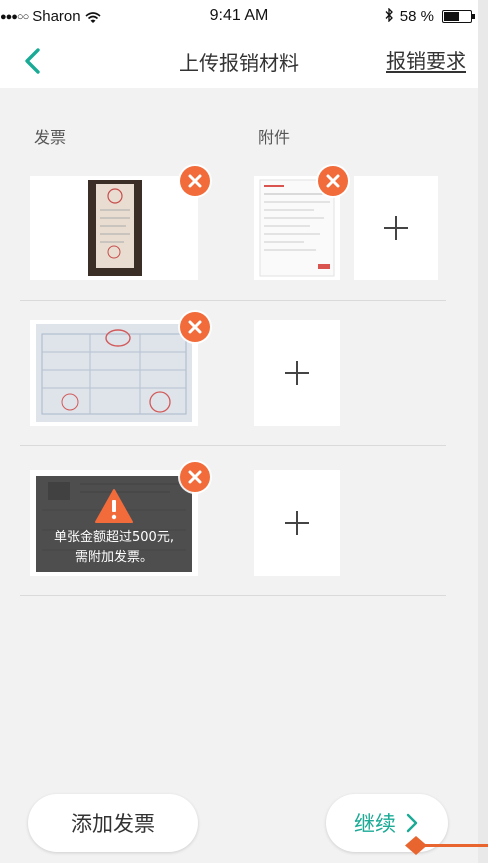  I want to click on bluetooth-icon, so click(389, 16).